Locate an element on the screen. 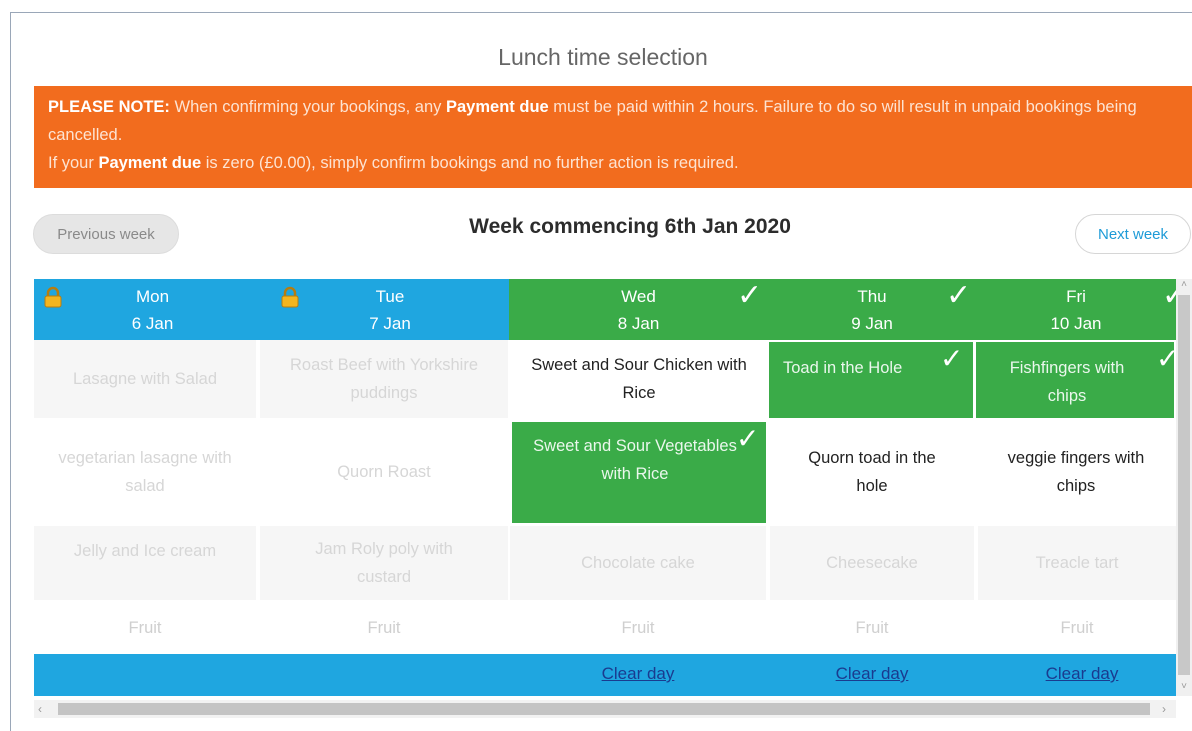 This screenshot has width=1192, height=731. meal-option-wed-veg: Sweet and Sour Vegetables with Rice ✓ is located at coordinates (639, 472).